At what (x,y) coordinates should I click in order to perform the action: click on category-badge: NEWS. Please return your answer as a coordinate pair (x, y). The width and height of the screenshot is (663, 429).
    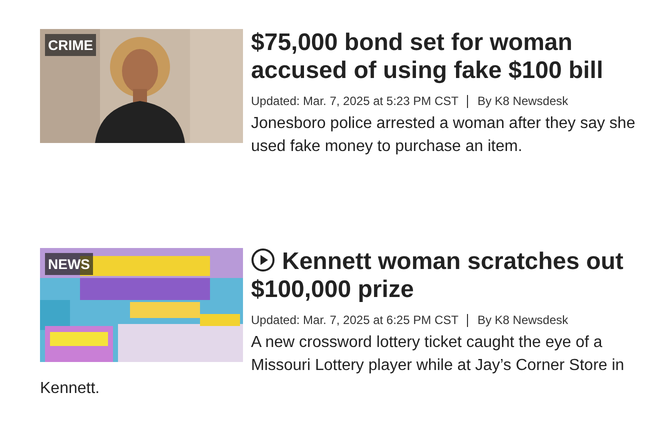
    Looking at the image, I should click on (69, 264).